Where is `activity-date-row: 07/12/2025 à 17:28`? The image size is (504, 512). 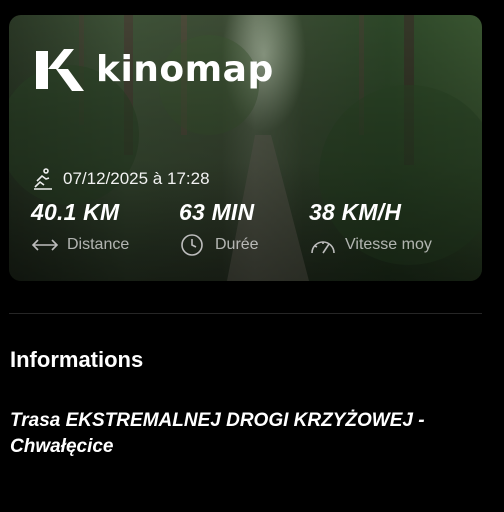
activity-date-row: 07/12/2025 à 17:28 is located at coordinates (120, 179).